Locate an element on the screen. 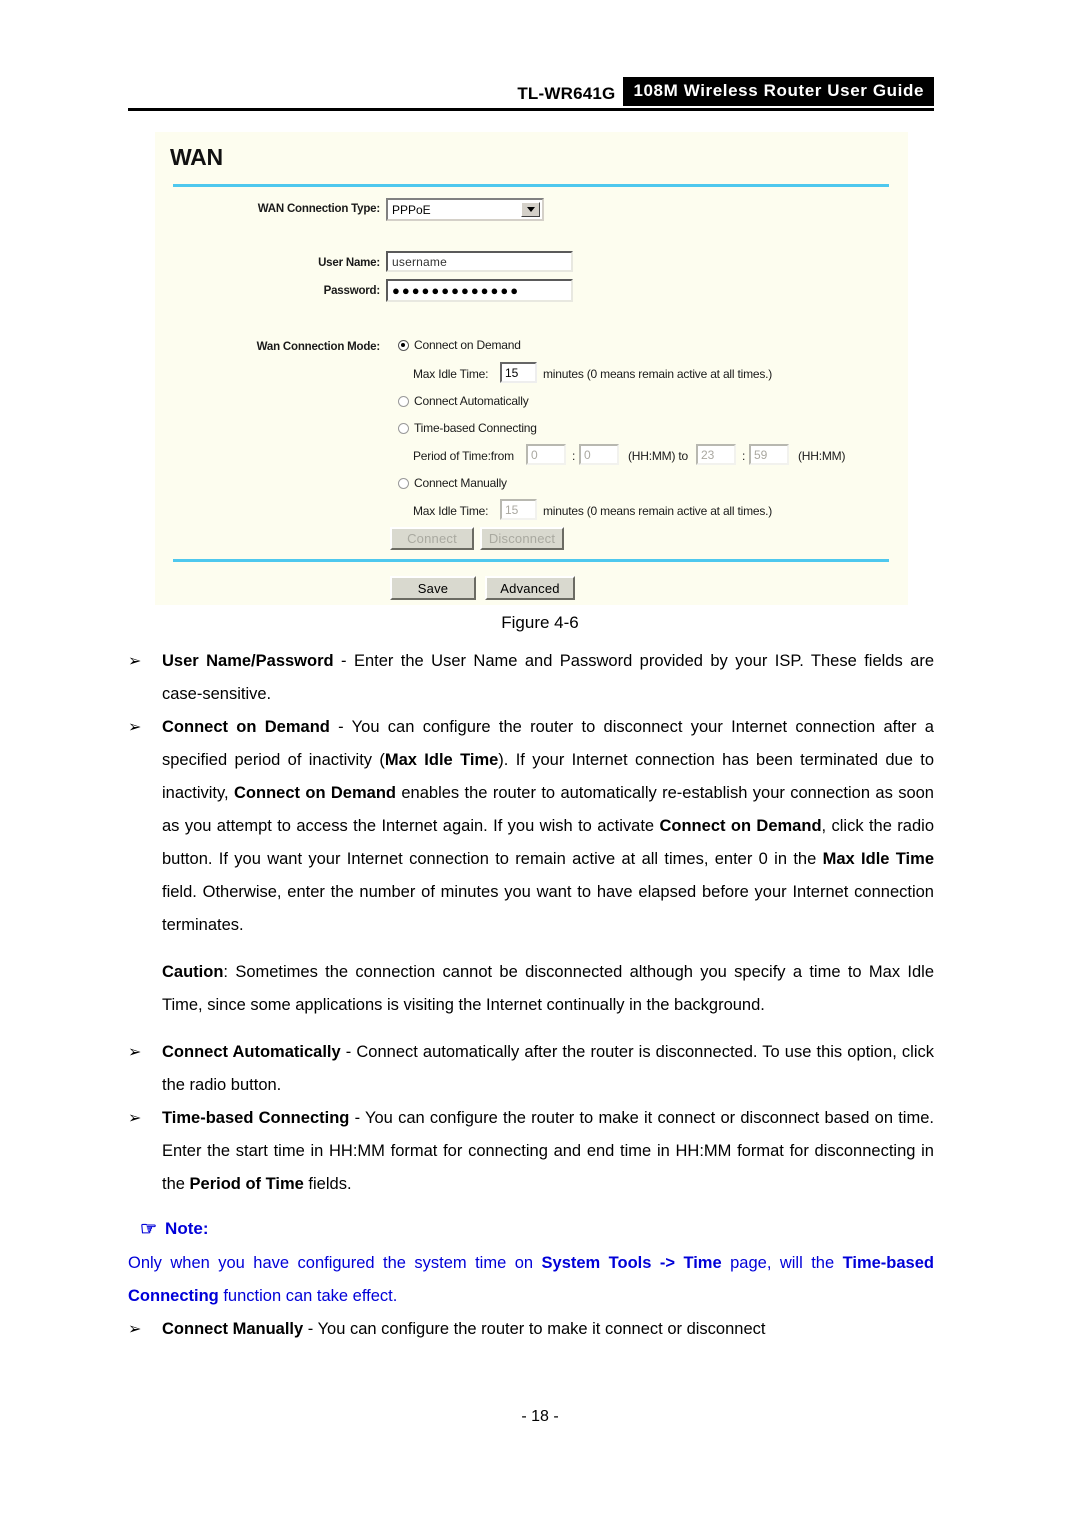 This screenshot has width=1080, height=1527. note-b1: System Tools -> Time is located at coordinates (631, 1263).